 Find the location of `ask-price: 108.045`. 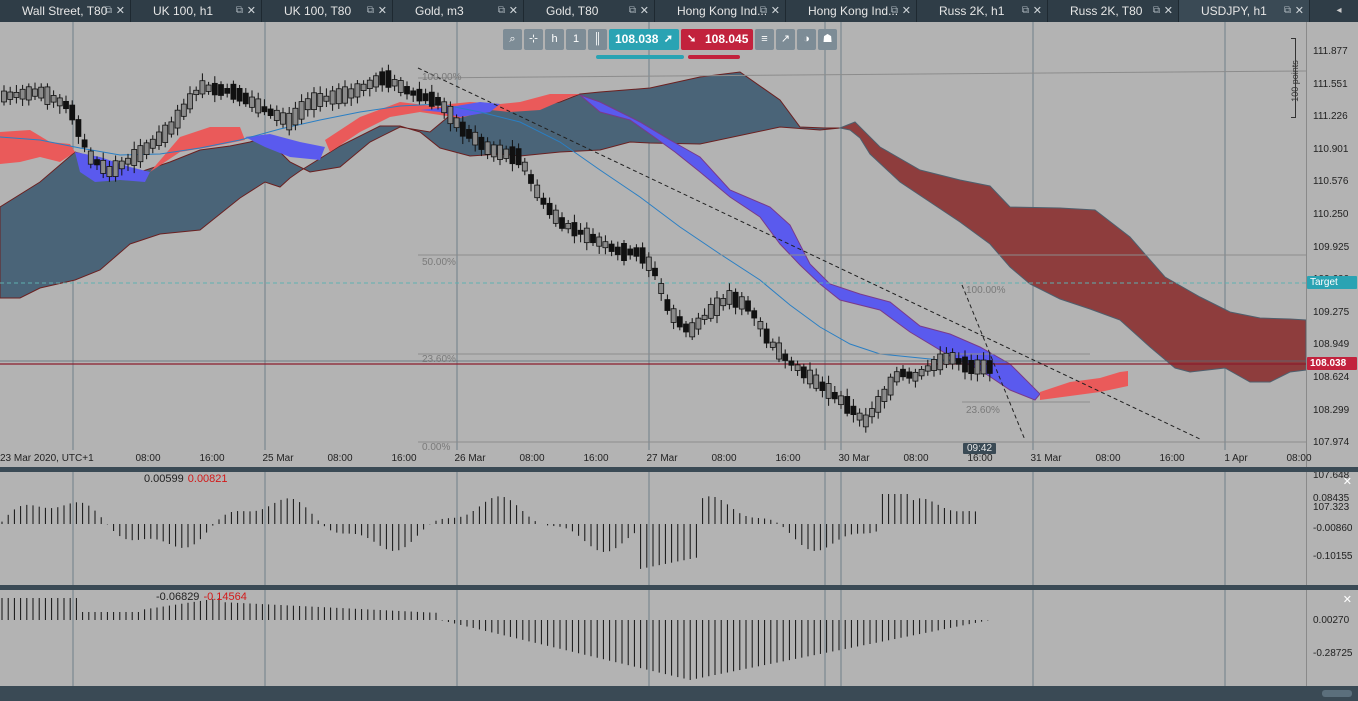

ask-price: 108.045 is located at coordinates (727, 39).